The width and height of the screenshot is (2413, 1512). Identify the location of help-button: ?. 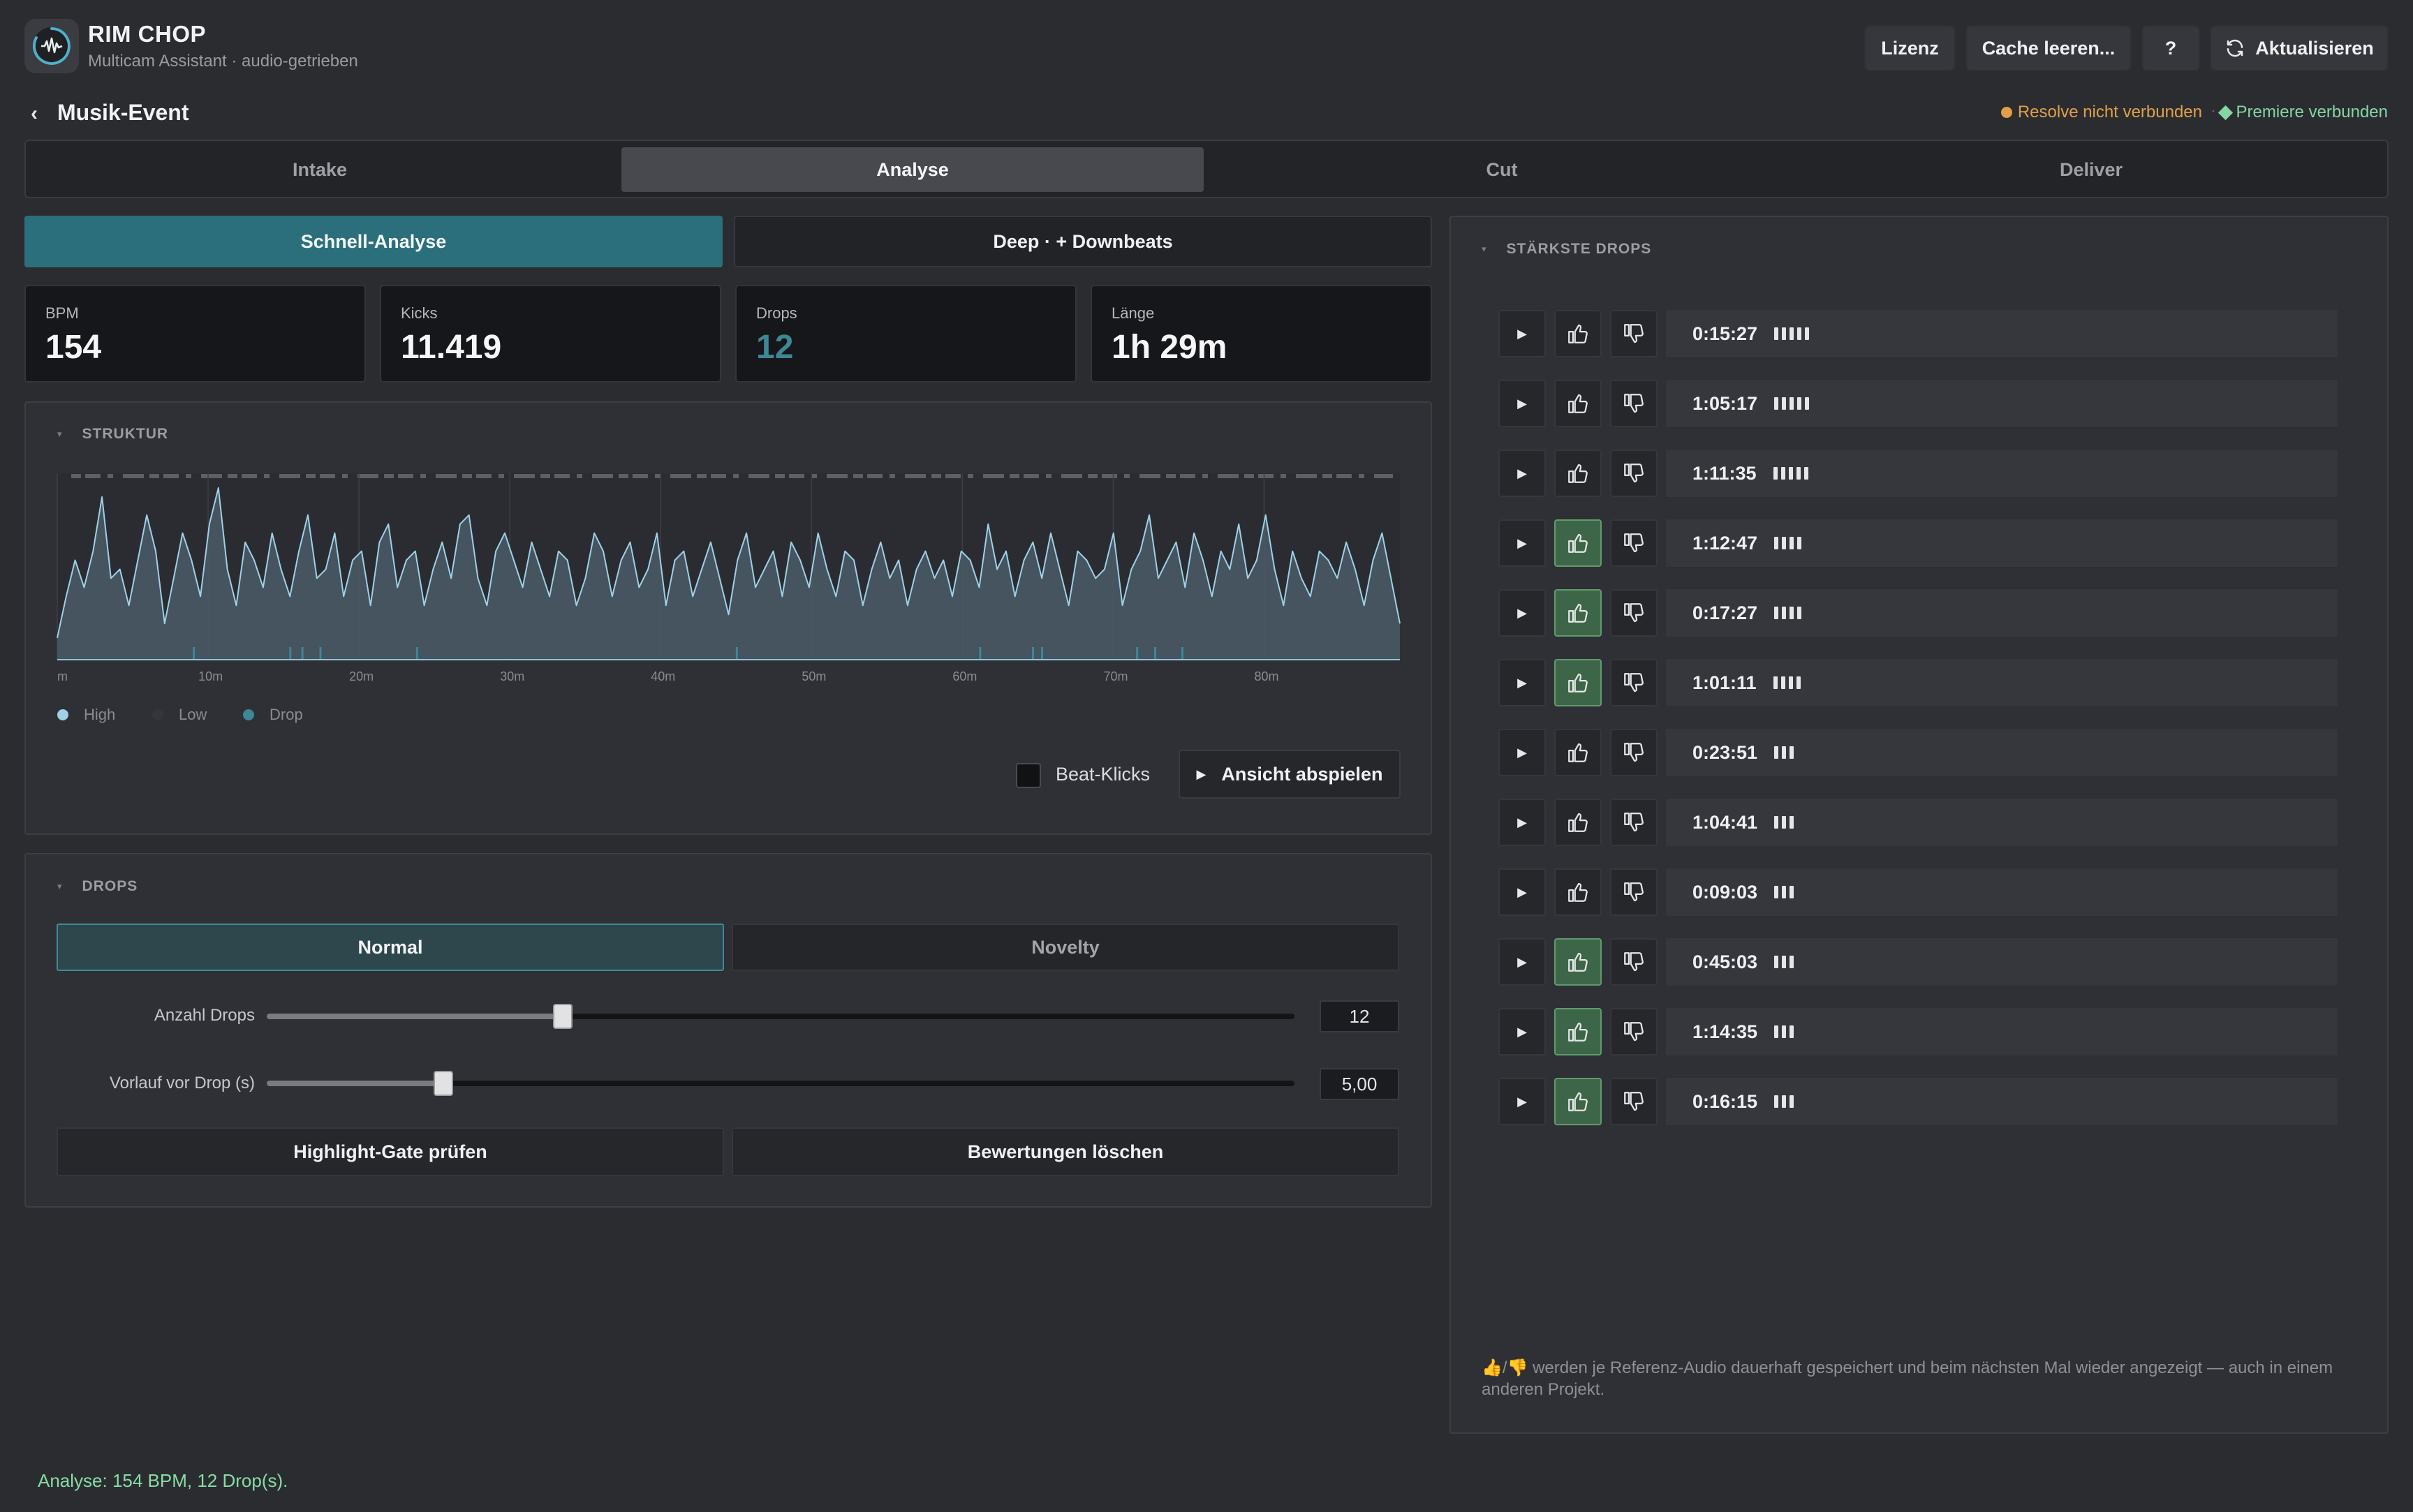
(2170, 48).